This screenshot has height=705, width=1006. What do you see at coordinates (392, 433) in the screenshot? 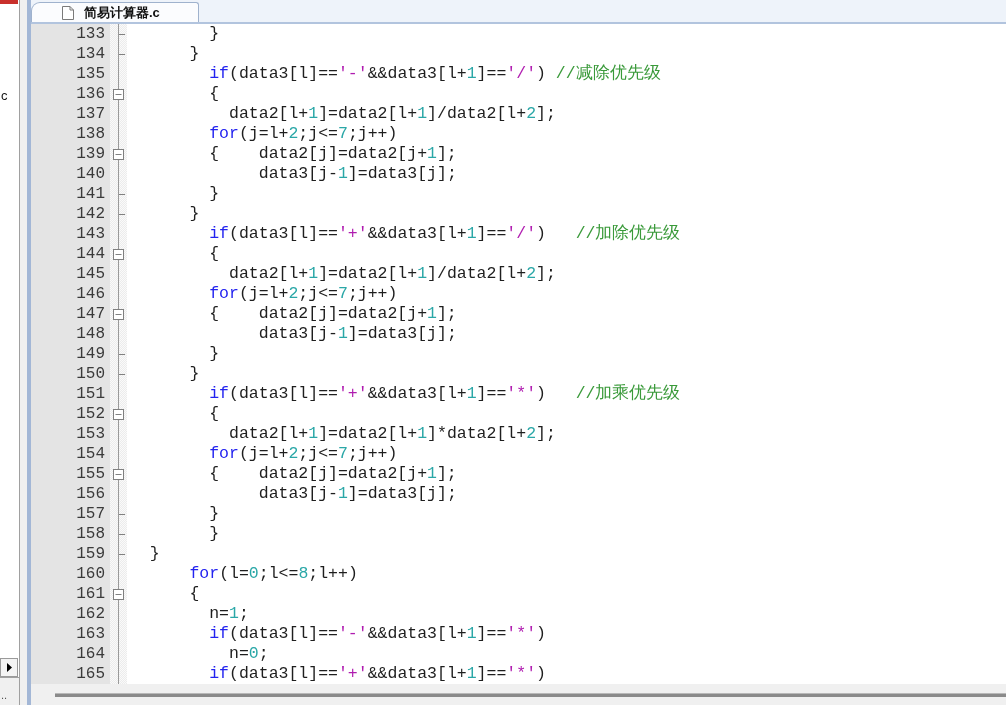
I see `code-line: data2[l+1]=data2[l+1]*data2[l+2];` at bounding box center [392, 433].